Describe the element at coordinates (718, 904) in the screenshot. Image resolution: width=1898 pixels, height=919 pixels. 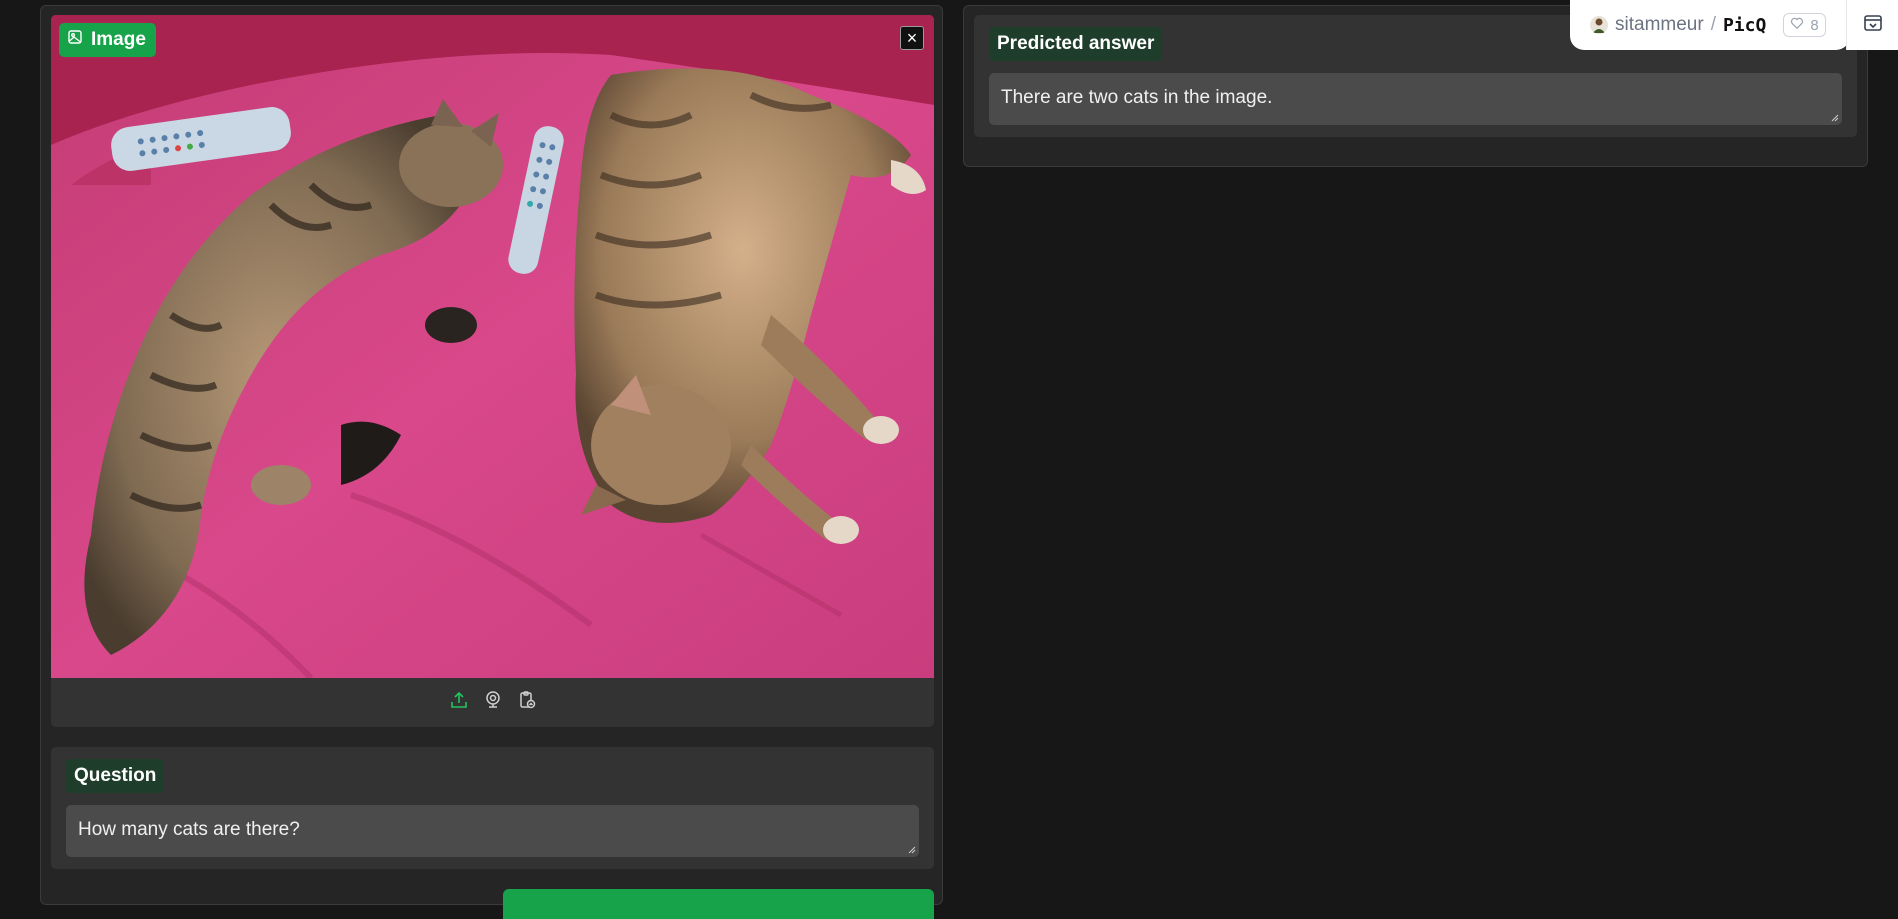
I see `submit-button` at that location.